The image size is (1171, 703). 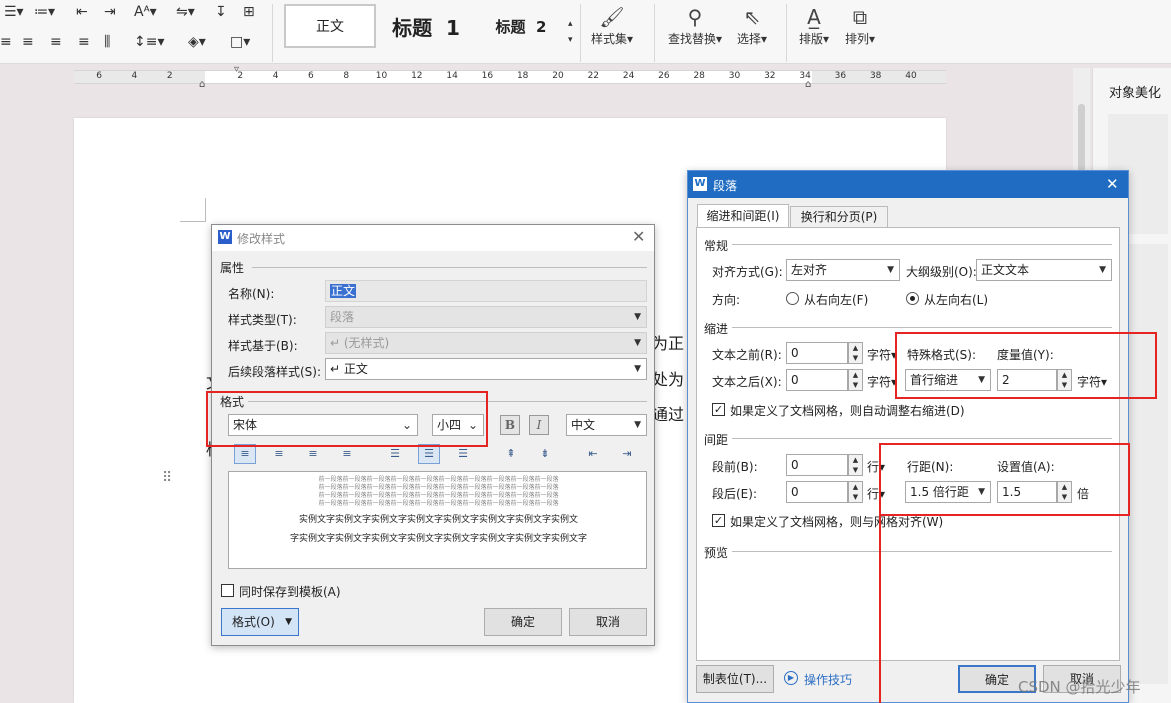 What do you see at coordinates (1092, 381) in the screenshot?
I see `measure-unit: 字符▾` at bounding box center [1092, 381].